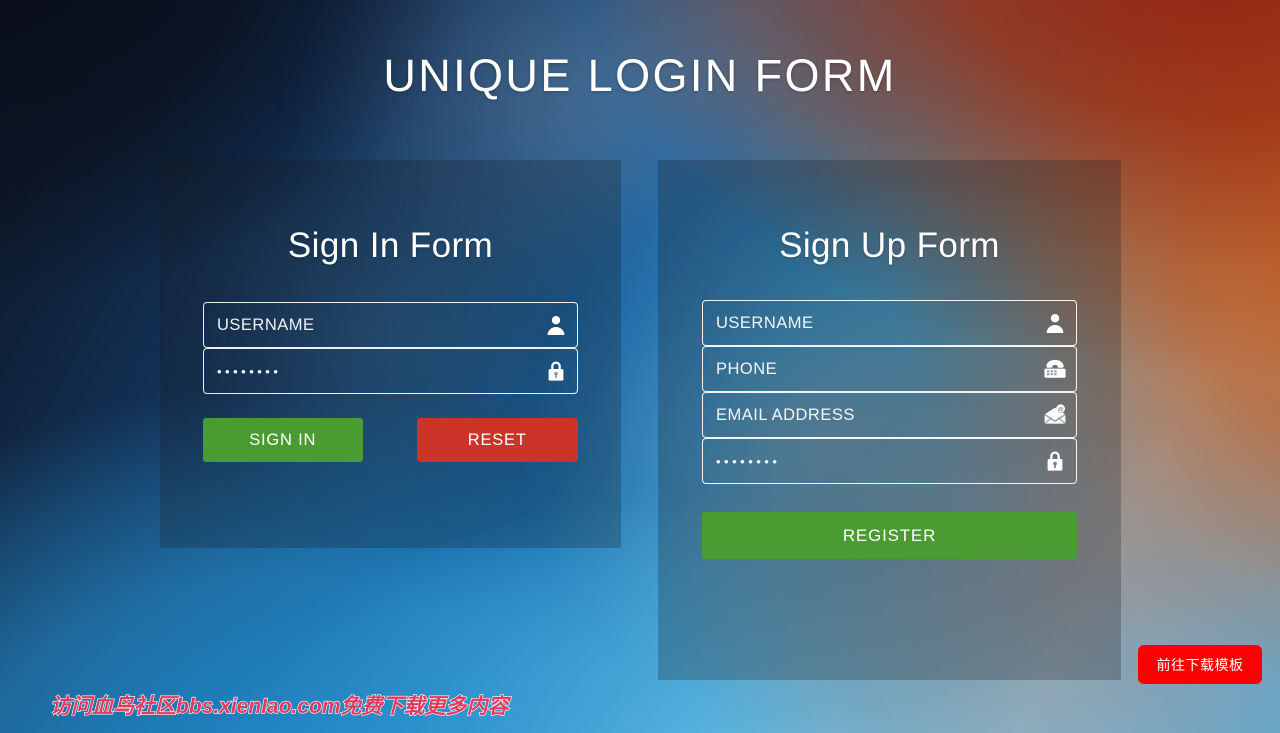 The image size is (1280, 733). I want to click on register-button: REGISTER, so click(889, 535).